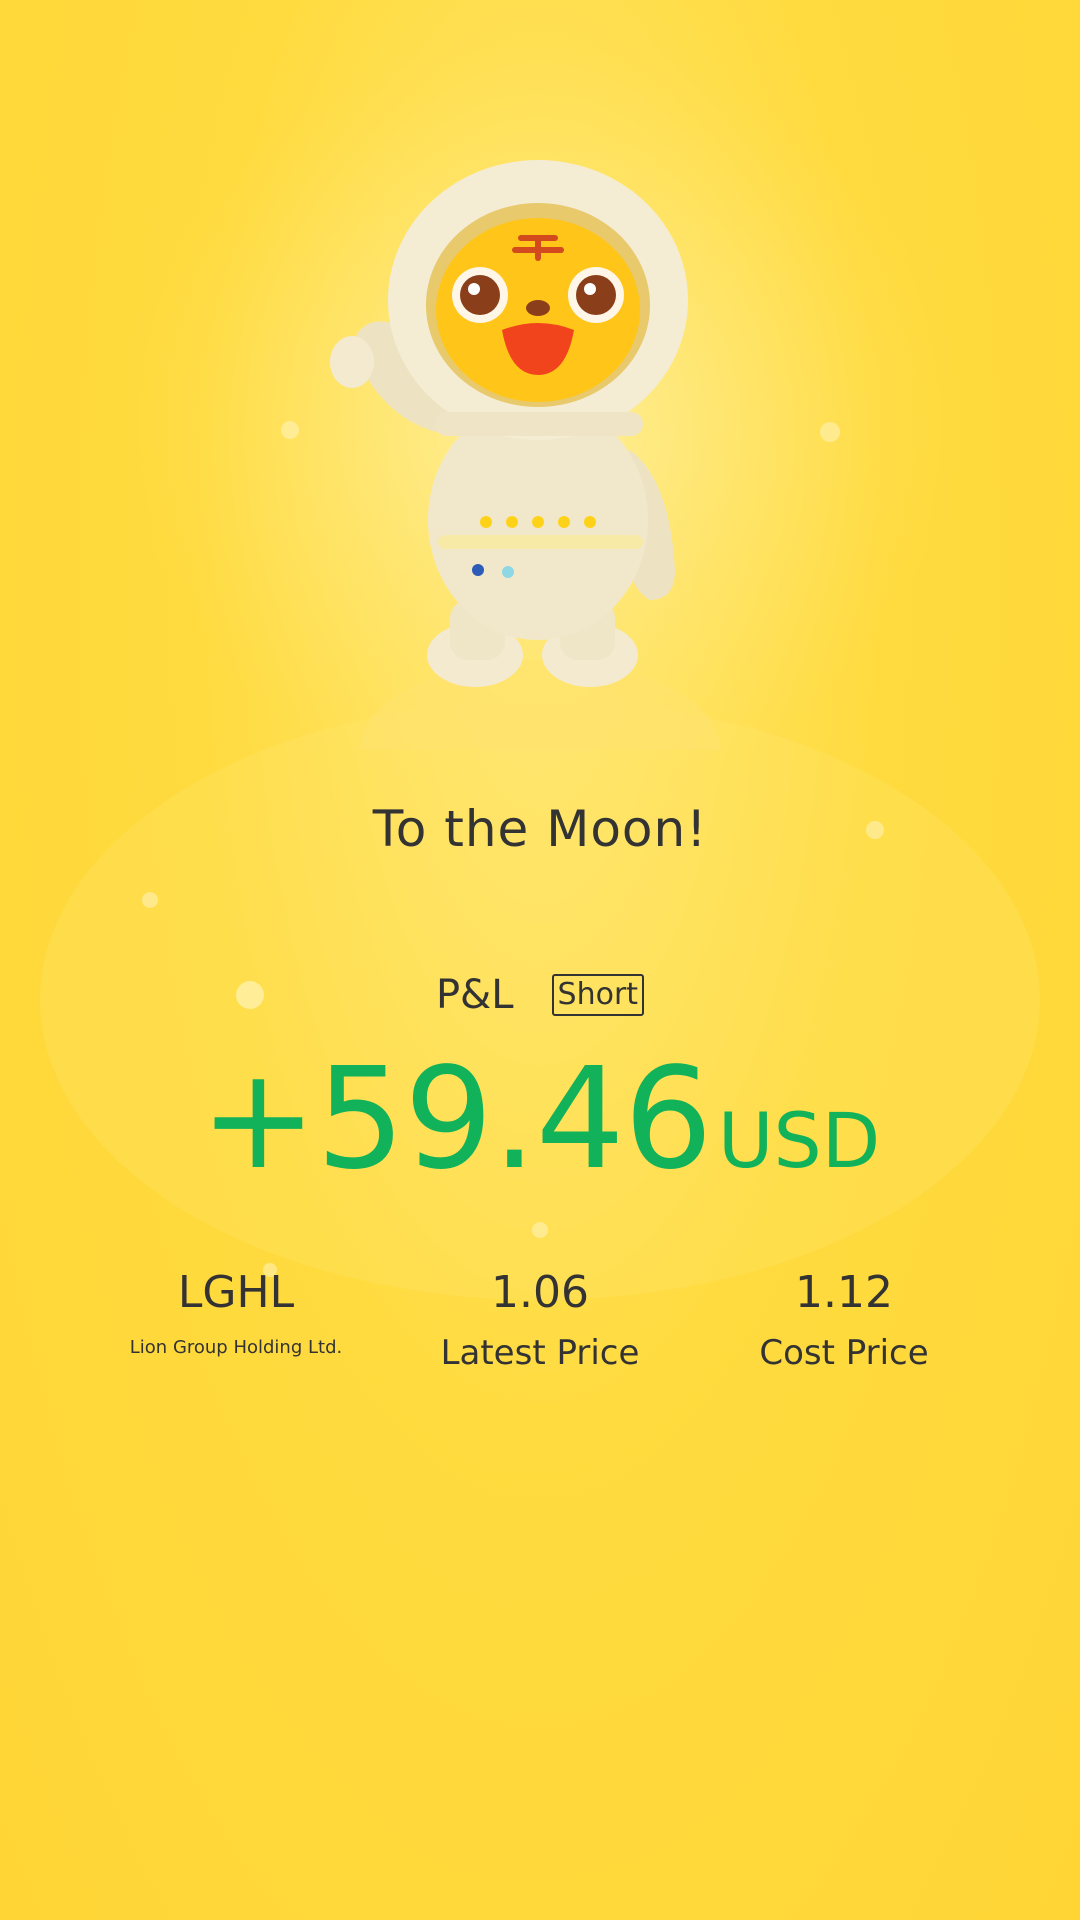  I want to click on stock-info: LGHL Lion Group Holding Ltd., so click(236, 1314).